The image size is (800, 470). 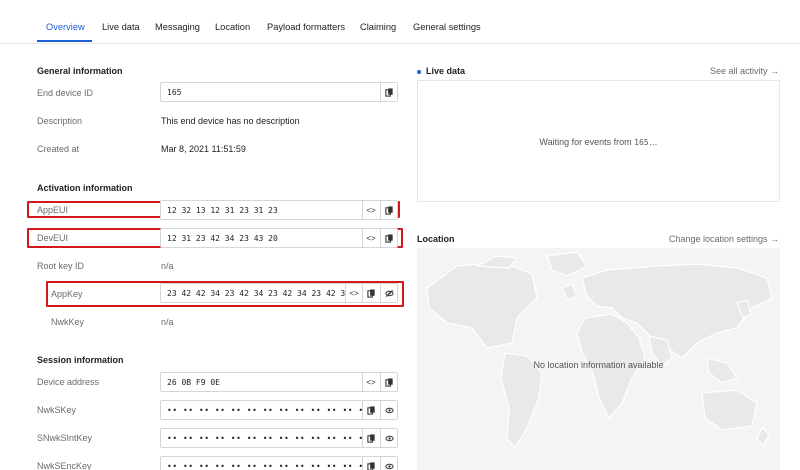 What do you see at coordinates (378, 27) in the screenshot?
I see `tab-claiming: Claiming` at bounding box center [378, 27].